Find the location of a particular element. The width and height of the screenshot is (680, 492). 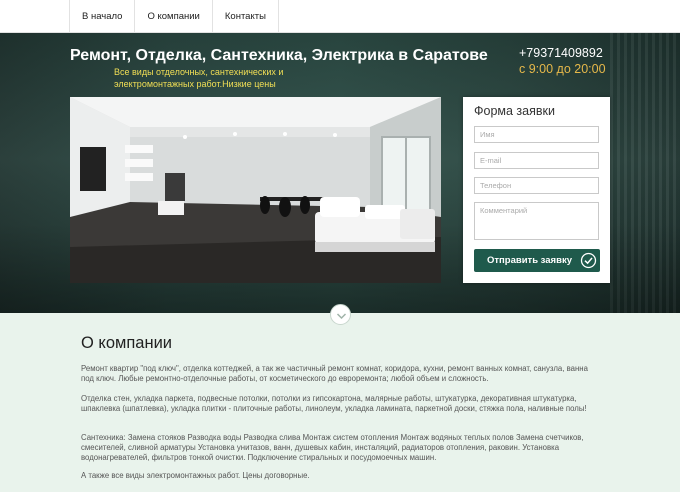

phone-input: Телефон is located at coordinates (536, 185).